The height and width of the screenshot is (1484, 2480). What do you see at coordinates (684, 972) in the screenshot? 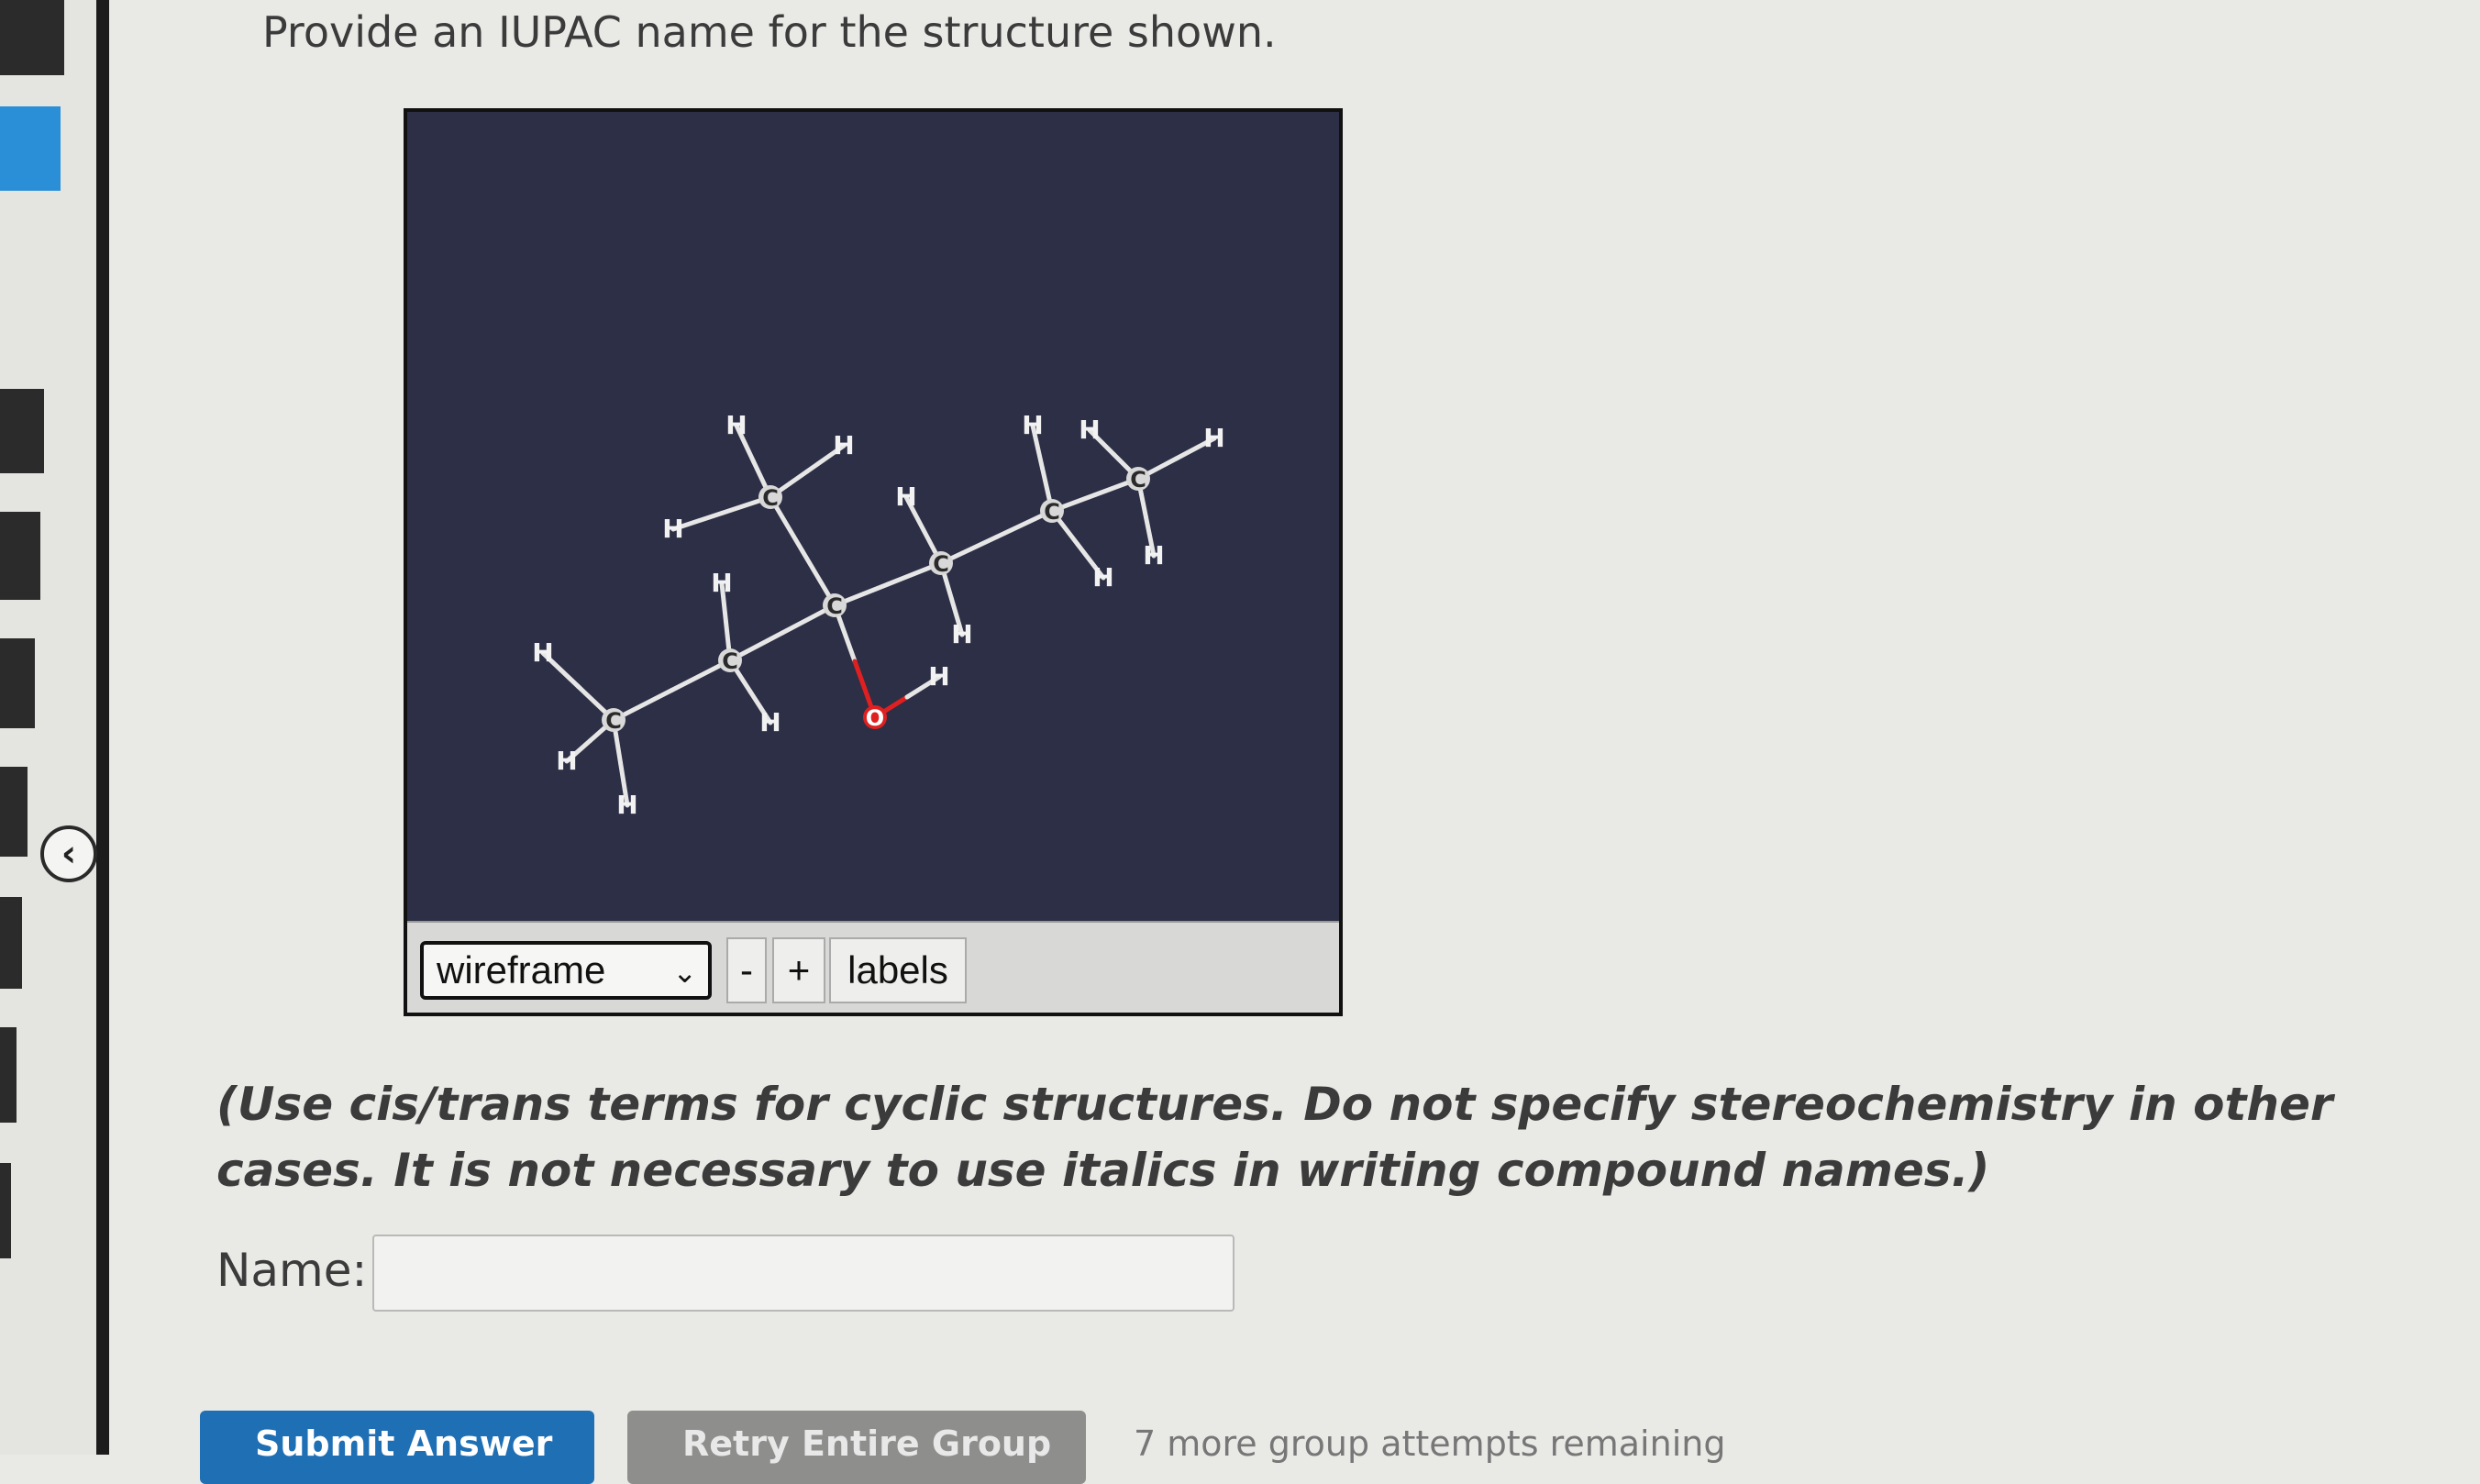
I see `chevron-down-icon: ⌄` at bounding box center [684, 972].